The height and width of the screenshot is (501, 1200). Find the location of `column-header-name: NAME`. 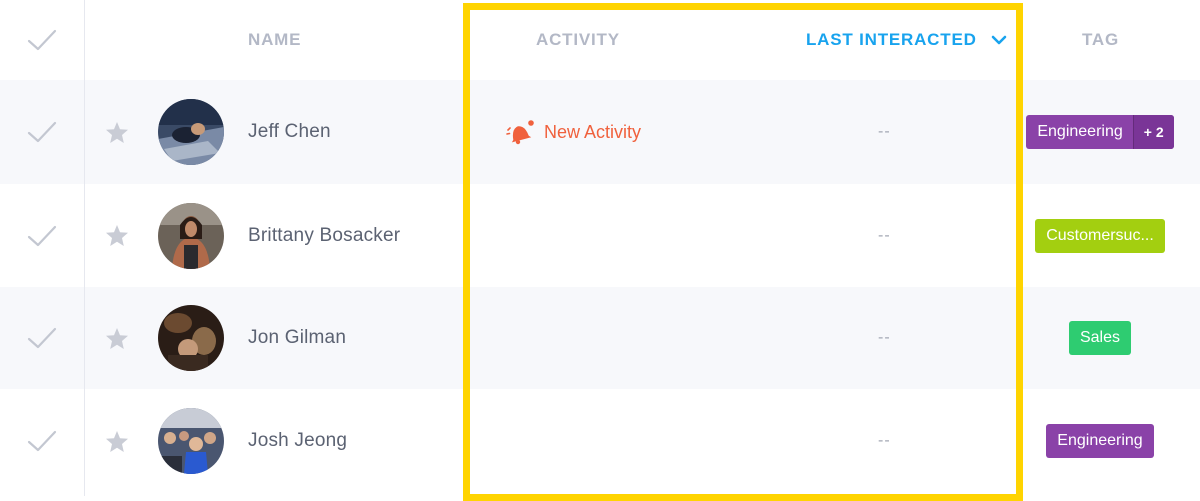

column-header-name: NAME is located at coordinates (278, 40).